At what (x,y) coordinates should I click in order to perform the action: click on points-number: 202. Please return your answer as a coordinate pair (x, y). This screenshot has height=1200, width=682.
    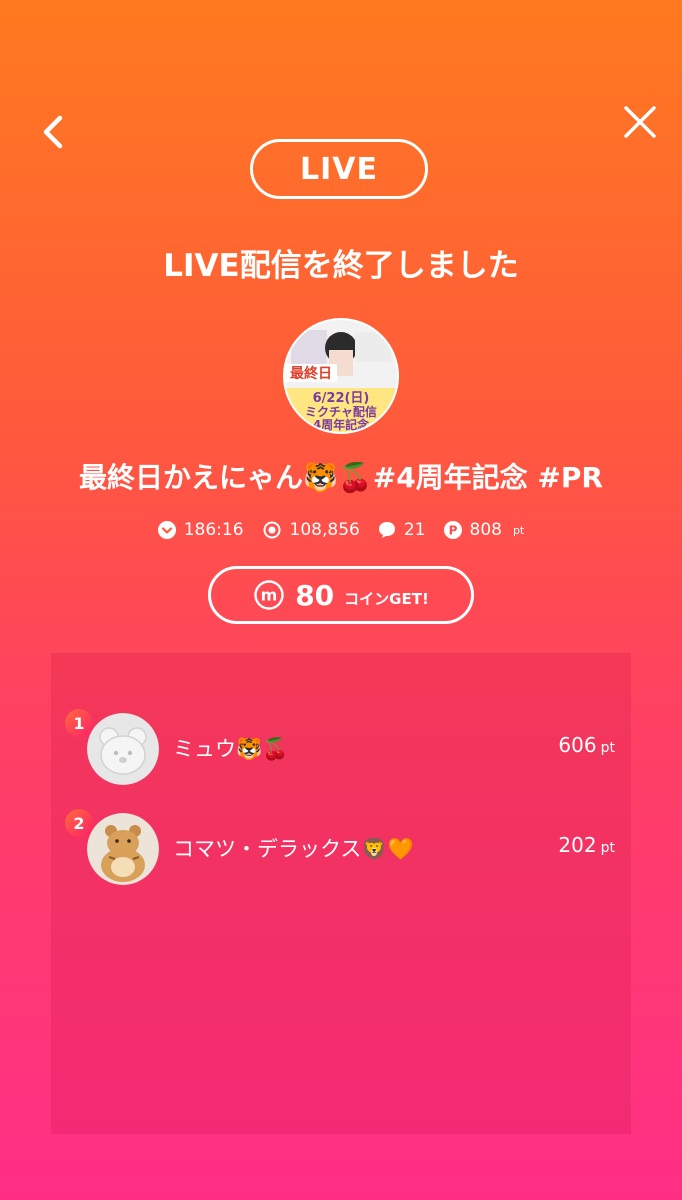
    Looking at the image, I should click on (577, 845).